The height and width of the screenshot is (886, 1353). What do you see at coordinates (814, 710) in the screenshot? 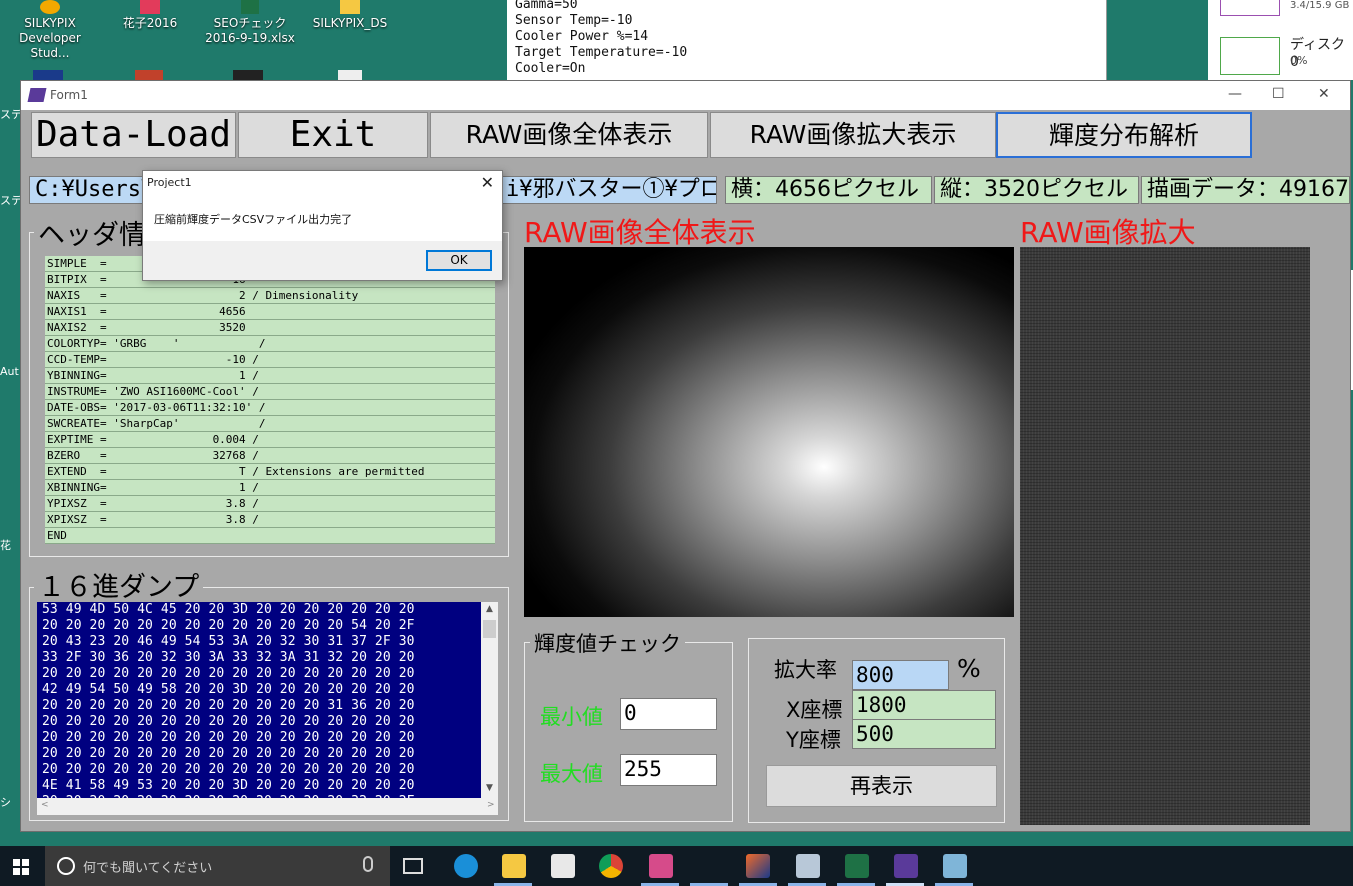
I see `x-coord-label: X座標` at bounding box center [814, 710].